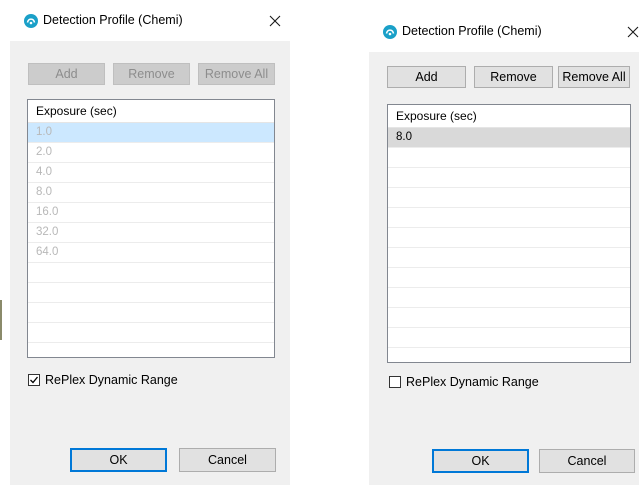 The width and height of the screenshot is (639, 485). I want to click on list-item: 16.0, so click(151, 213).